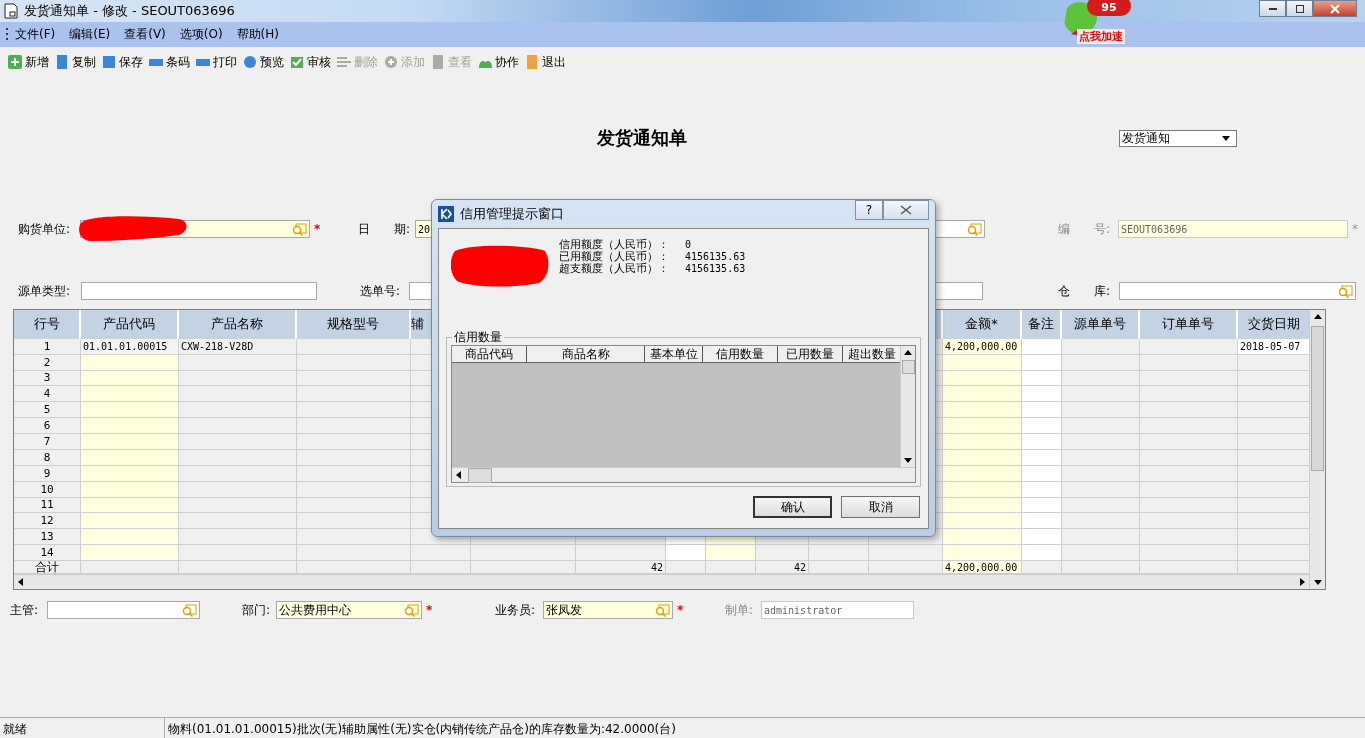 This screenshot has height=738, width=1365. I want to click on minimize-button, so click(1272, 8).